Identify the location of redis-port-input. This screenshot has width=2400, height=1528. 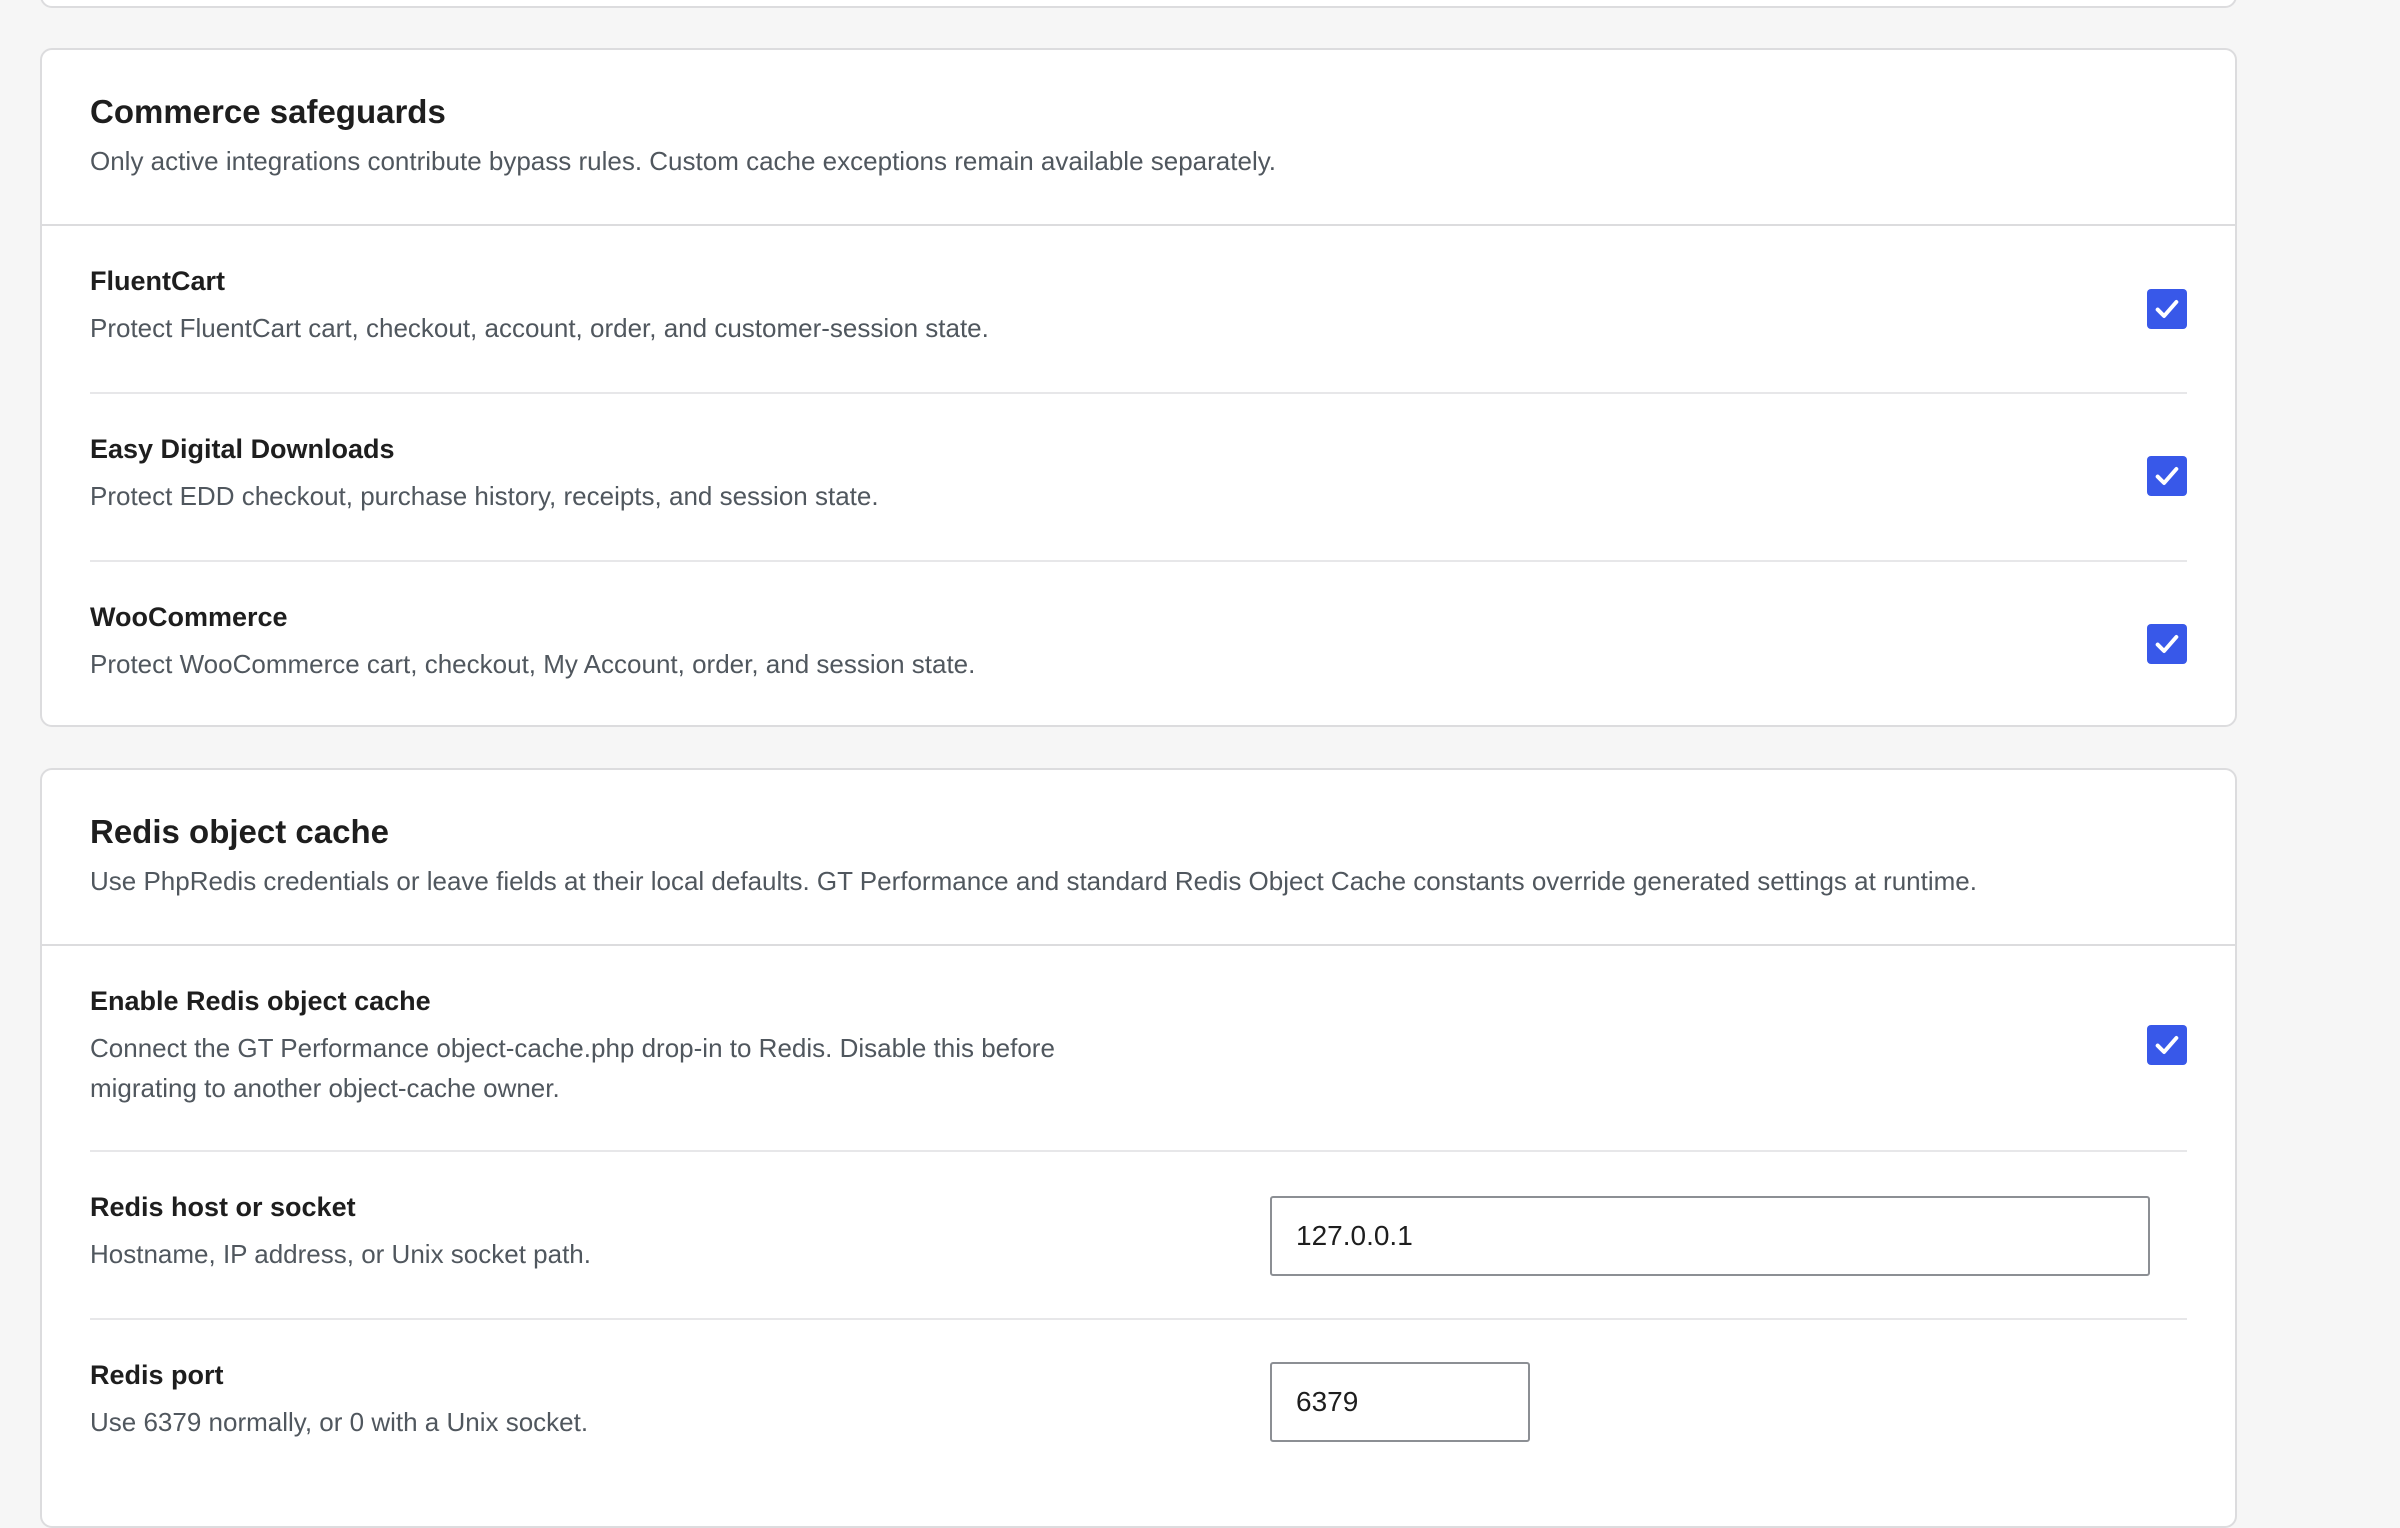
(1400, 1402).